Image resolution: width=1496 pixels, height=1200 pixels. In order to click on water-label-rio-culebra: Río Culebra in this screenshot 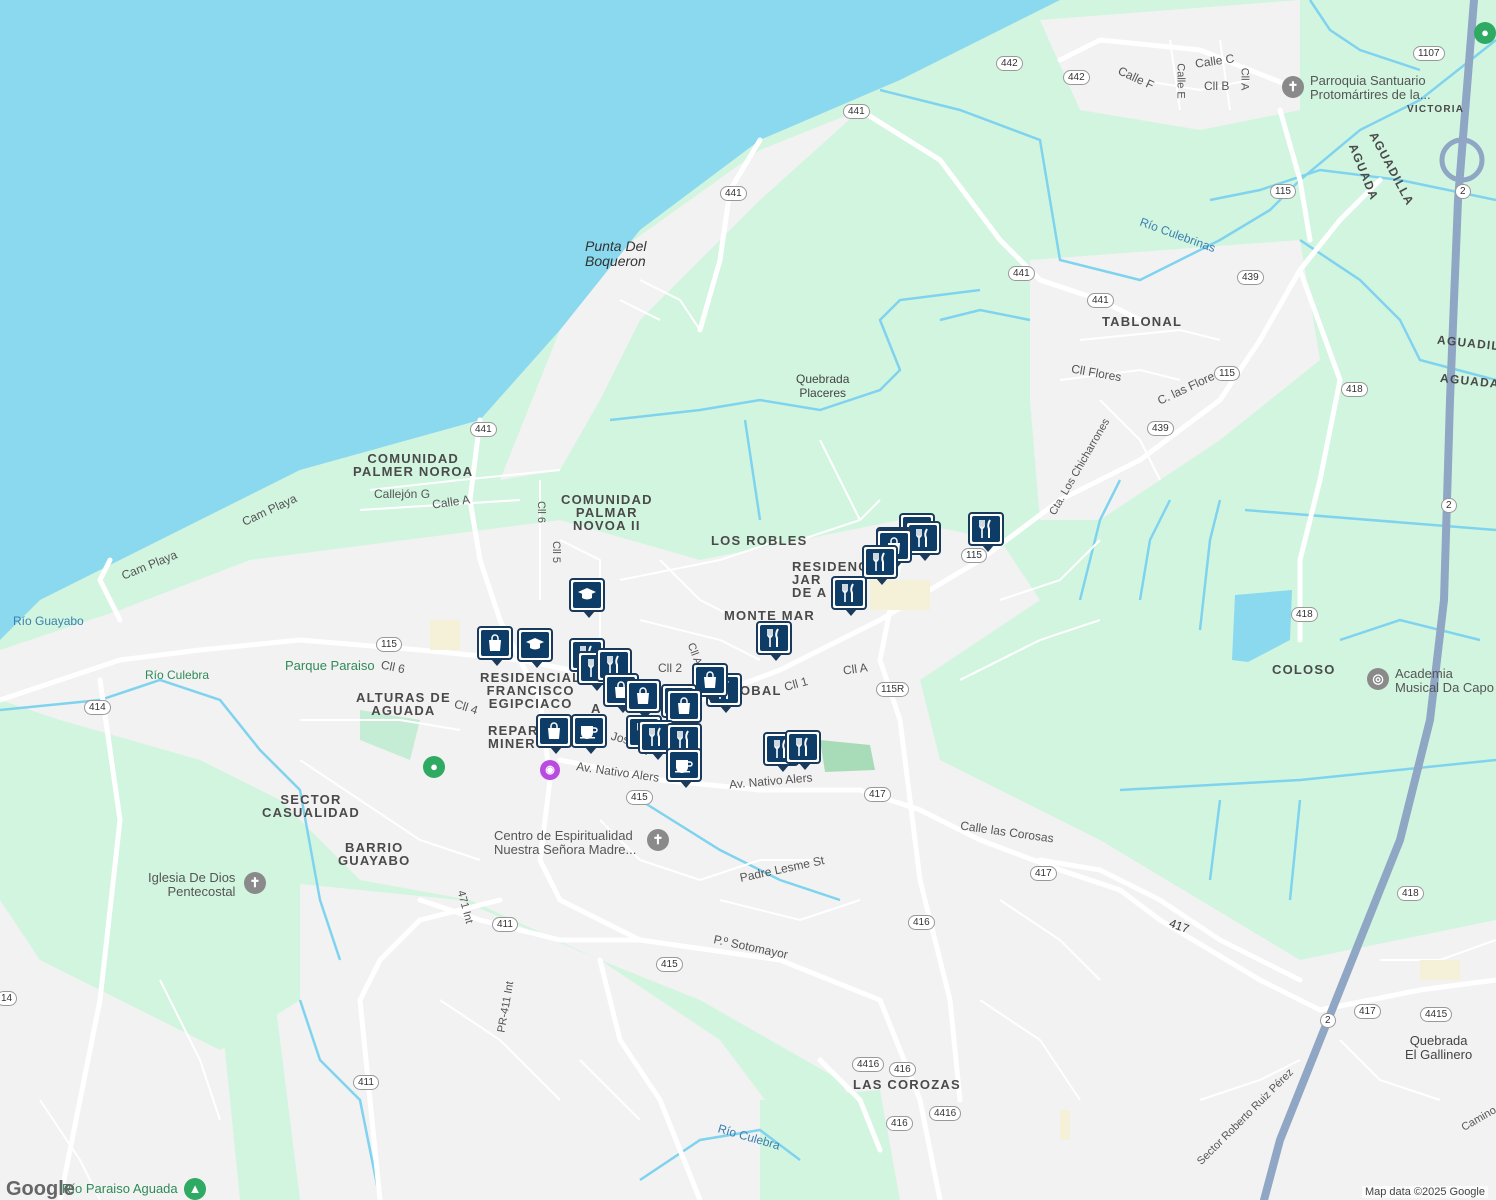, I will do `click(177, 675)`.